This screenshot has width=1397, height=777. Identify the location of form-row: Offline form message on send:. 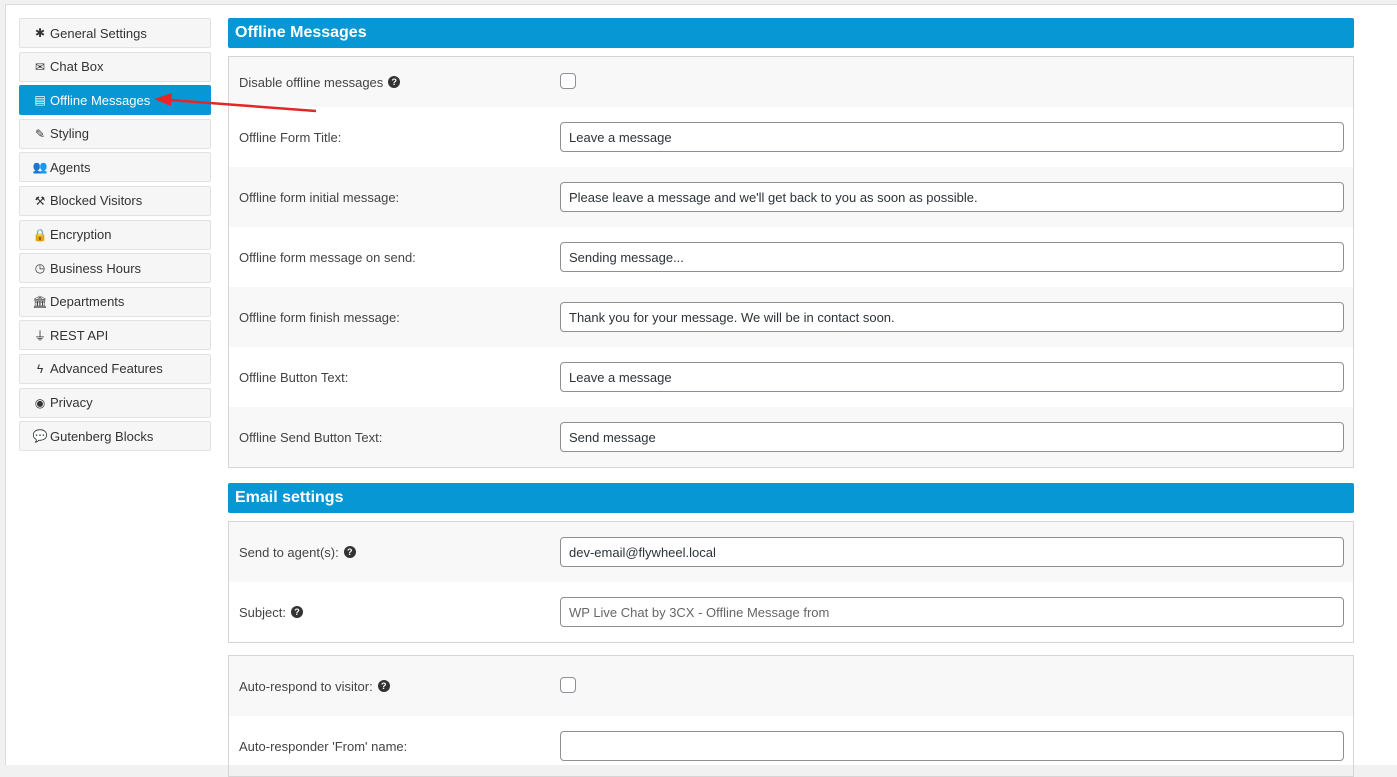
(791, 257).